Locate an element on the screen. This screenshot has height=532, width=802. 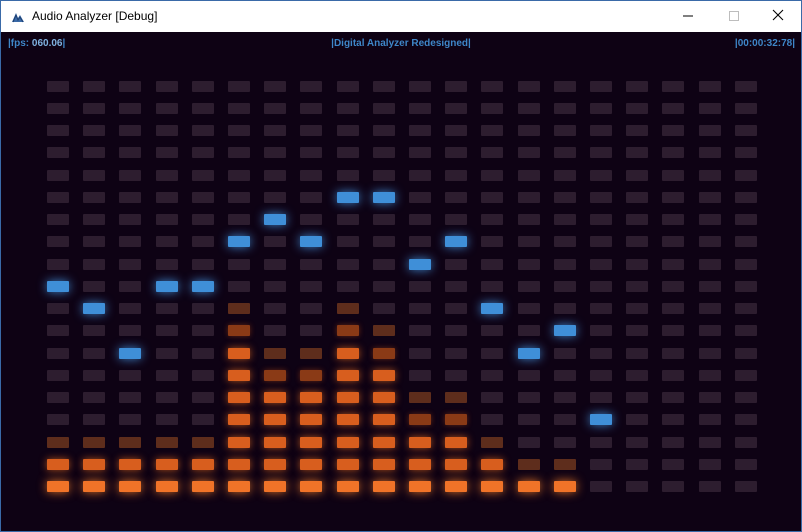
minimize-button is located at coordinates (688, 16).